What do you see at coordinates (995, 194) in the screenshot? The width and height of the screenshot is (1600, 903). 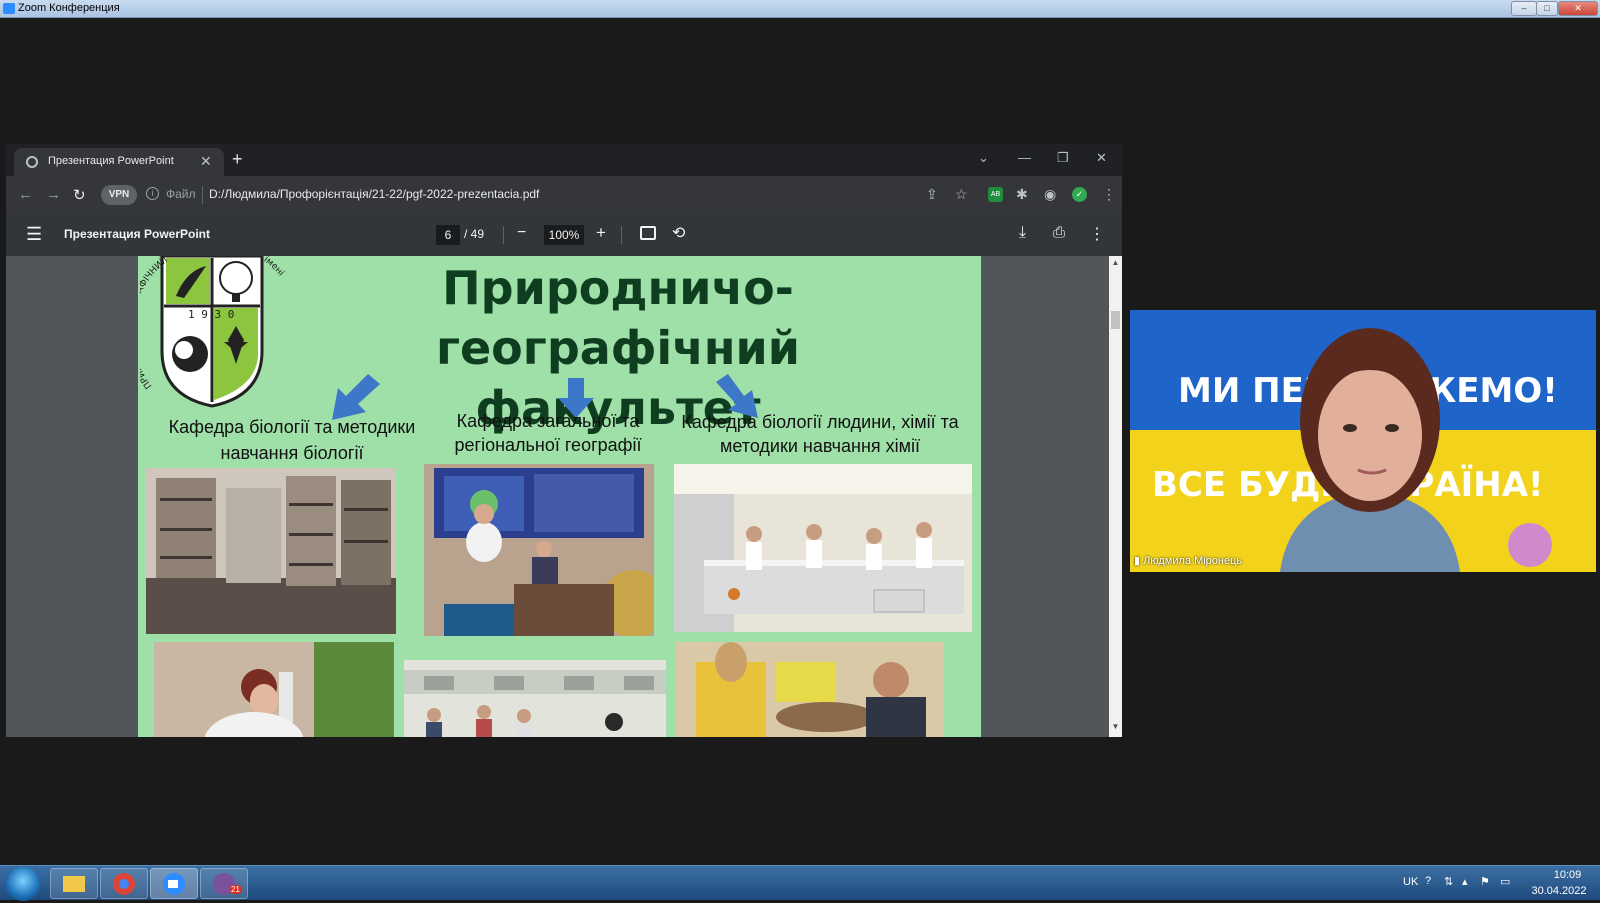 I see `adblock-extension-icon: AB` at bounding box center [995, 194].